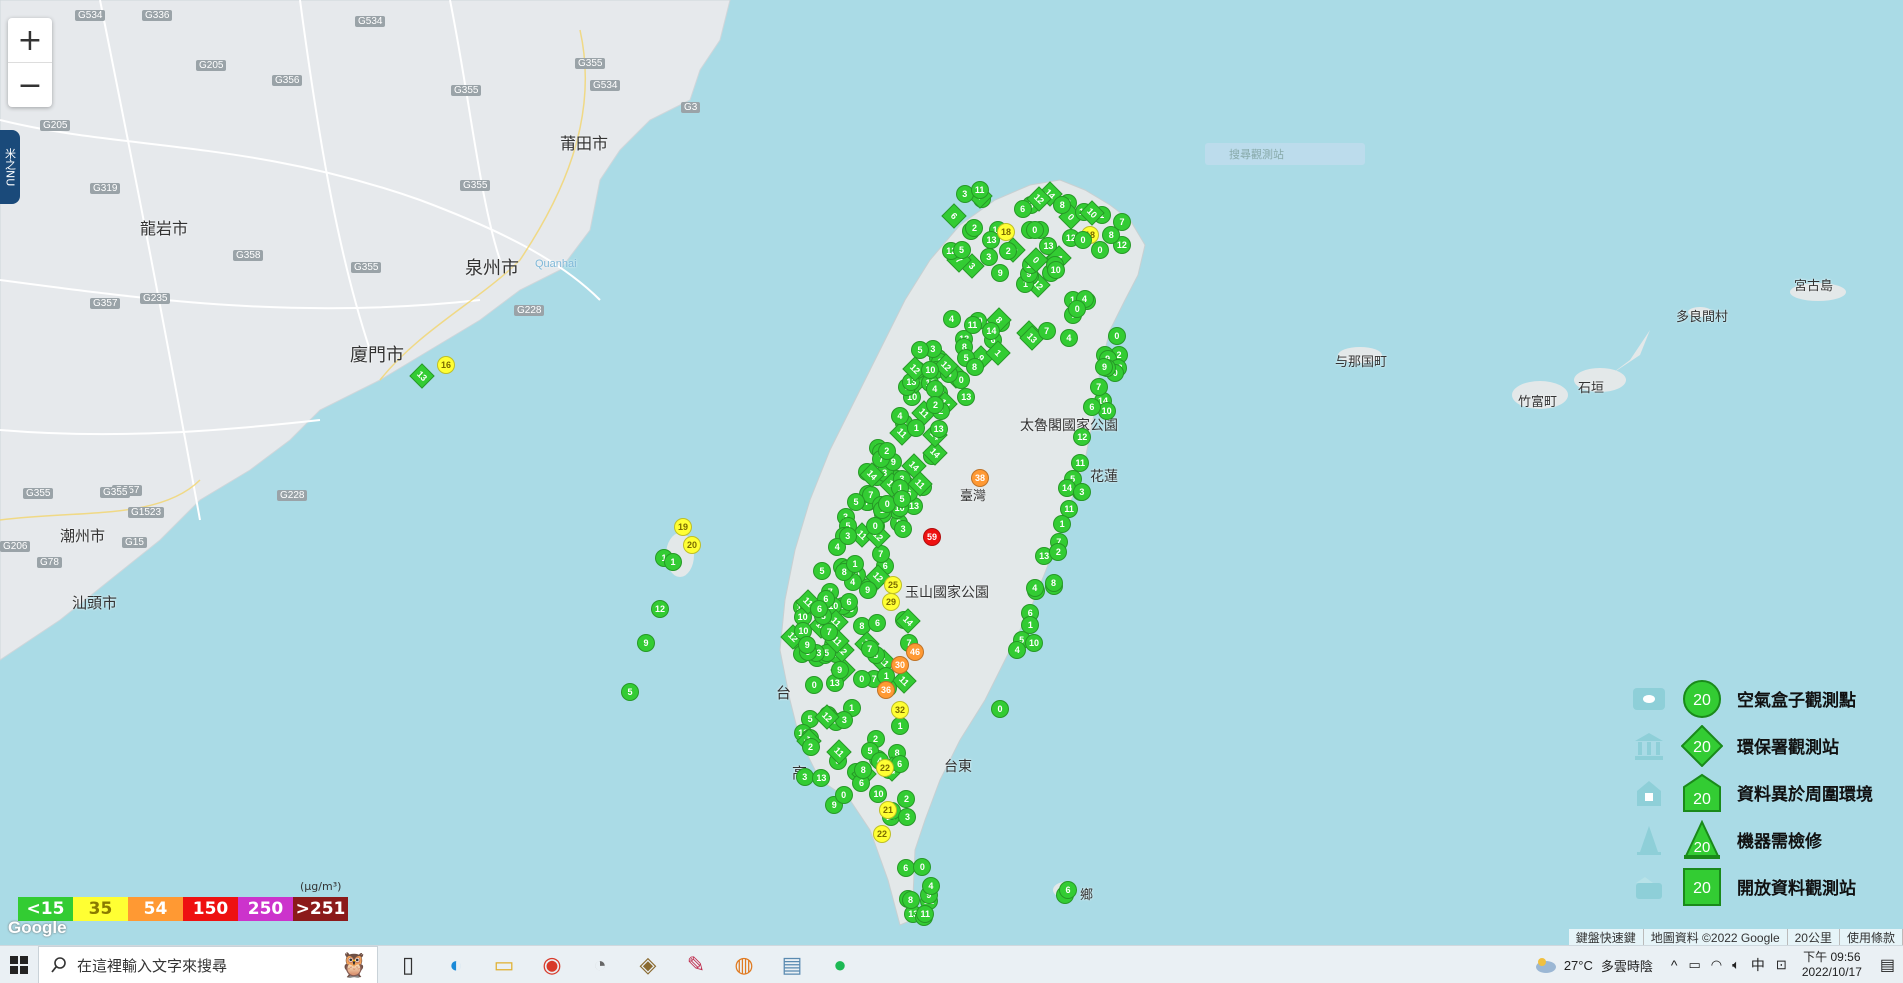  I want to click on station-marker: 36, so click(886, 690).